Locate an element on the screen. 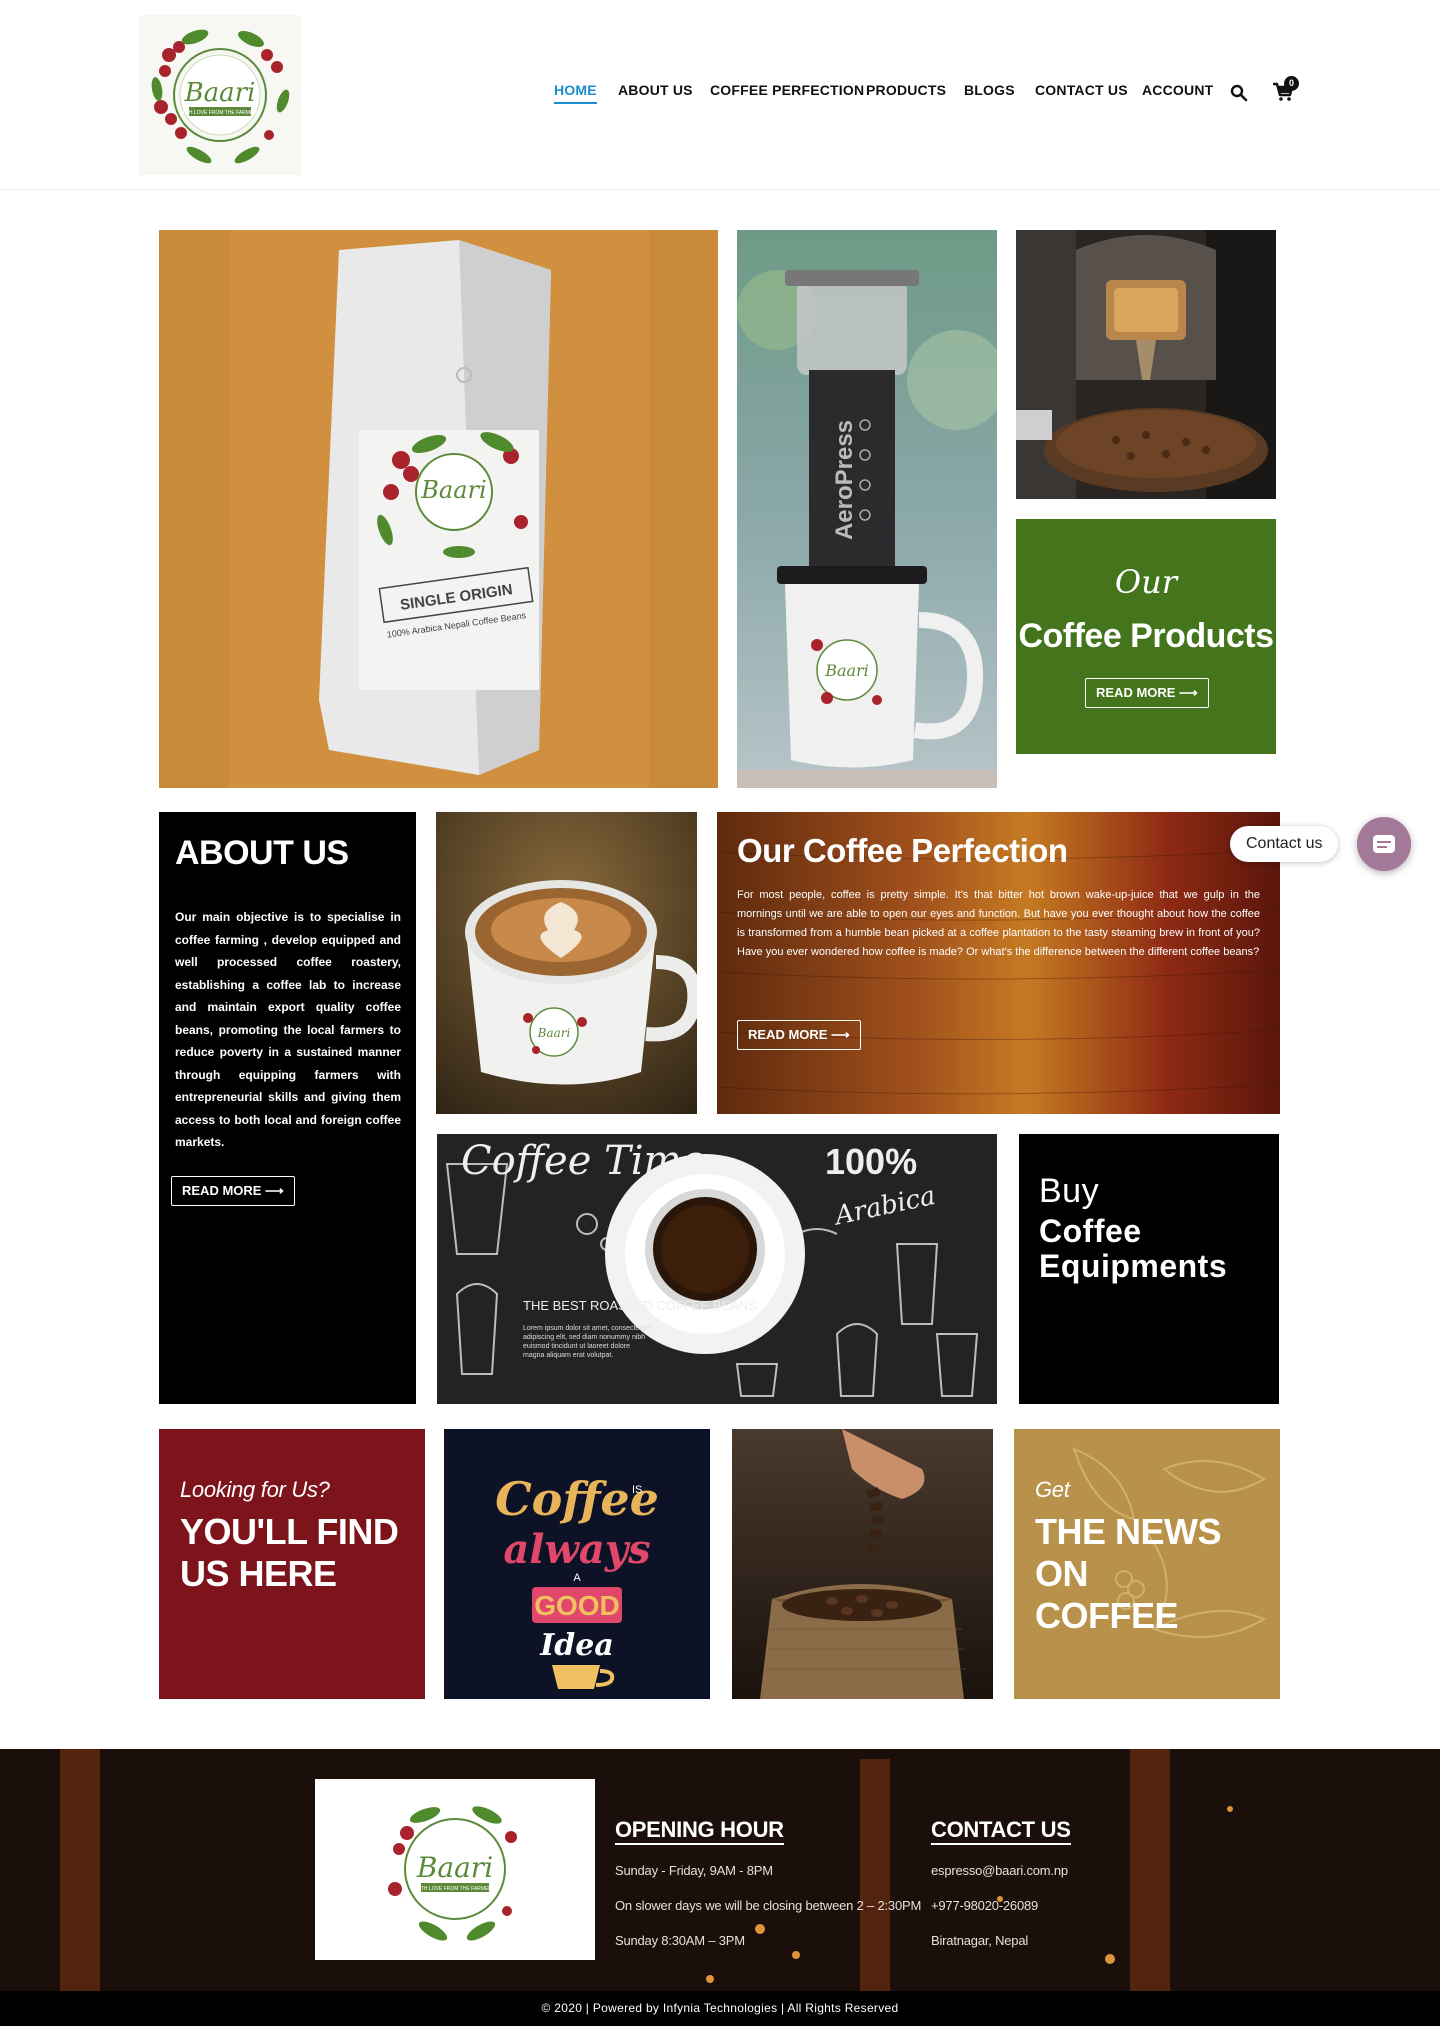 The width and height of the screenshot is (1440, 2026). nav-contact-us: CONTACT US is located at coordinates (1081, 90).